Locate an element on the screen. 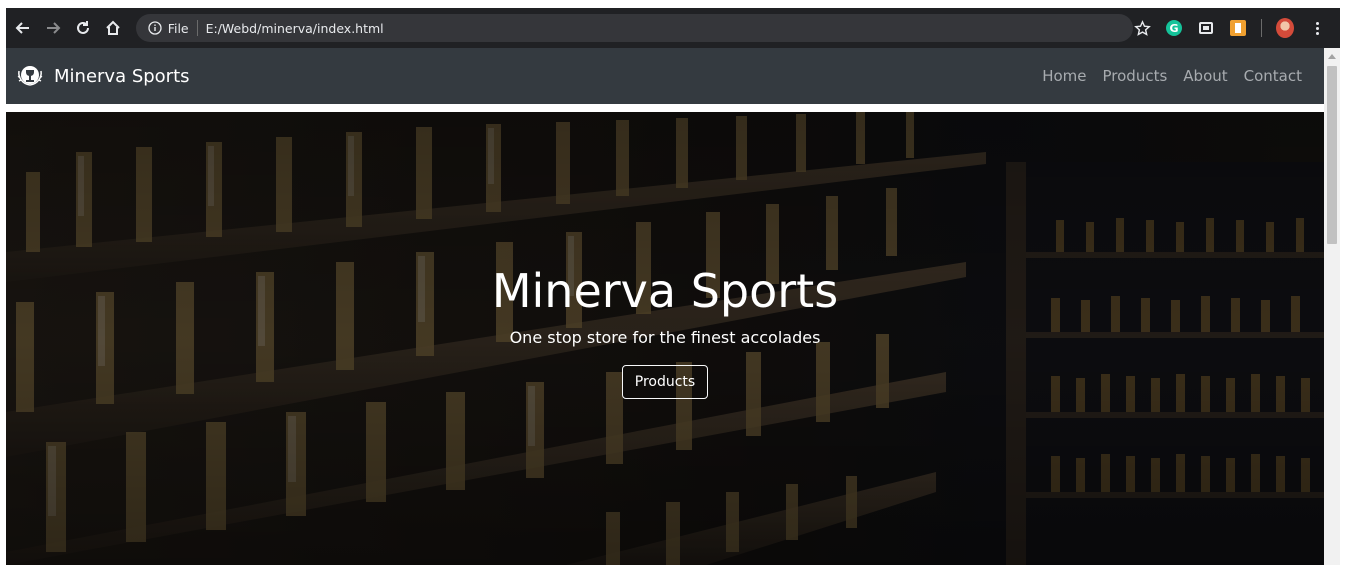  reload-button is located at coordinates (83, 28).